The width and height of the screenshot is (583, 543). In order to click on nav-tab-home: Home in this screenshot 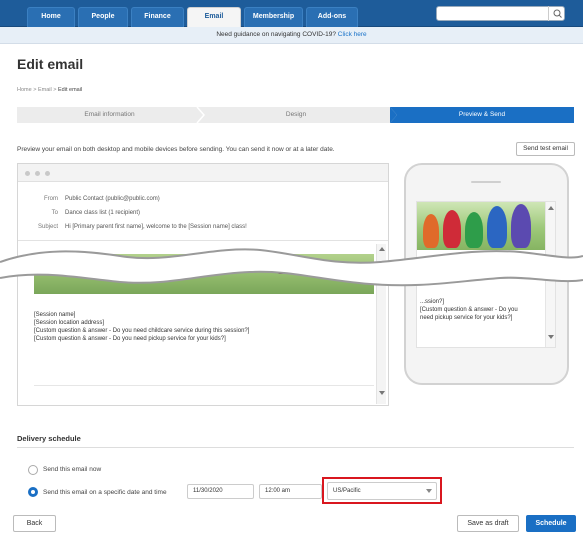, I will do `click(51, 17)`.